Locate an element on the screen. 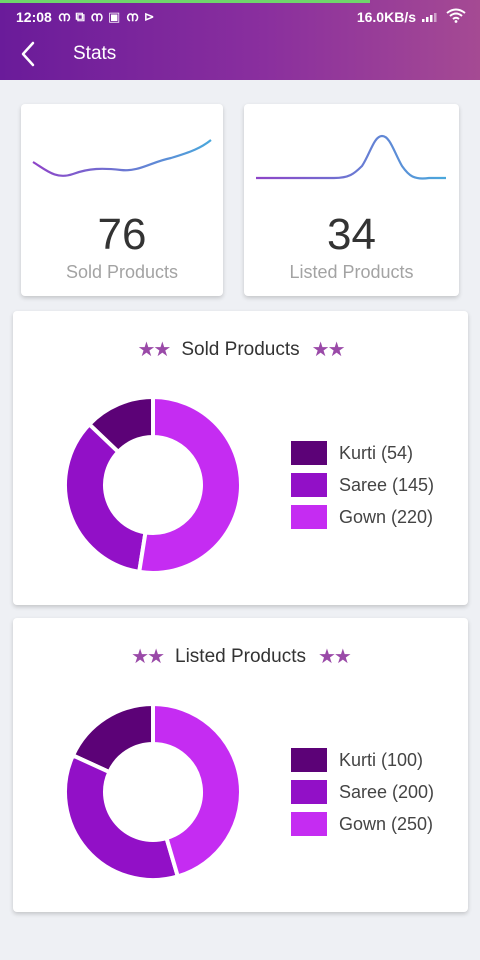 The height and width of the screenshot is (960, 480). legend-label: Saree (200) is located at coordinates (387, 791).